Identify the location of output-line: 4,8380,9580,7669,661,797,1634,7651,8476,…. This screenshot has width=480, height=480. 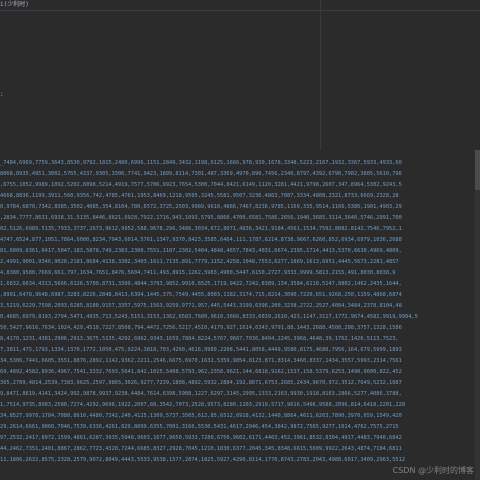
(198, 273).